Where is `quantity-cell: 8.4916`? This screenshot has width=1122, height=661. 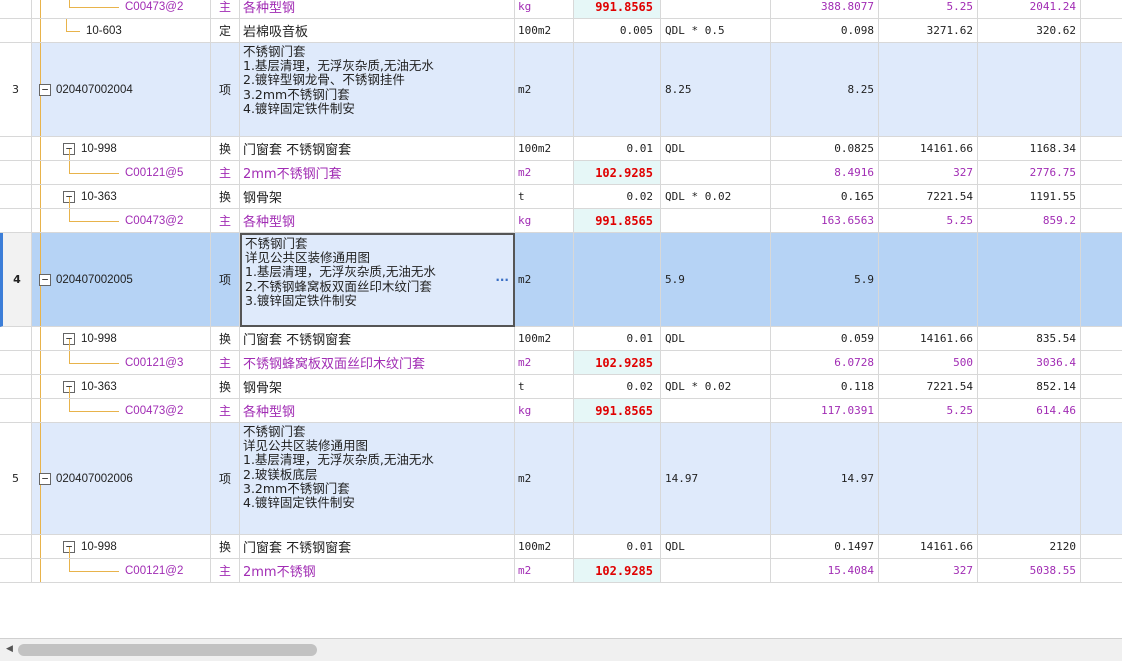 quantity-cell: 8.4916 is located at coordinates (825, 173).